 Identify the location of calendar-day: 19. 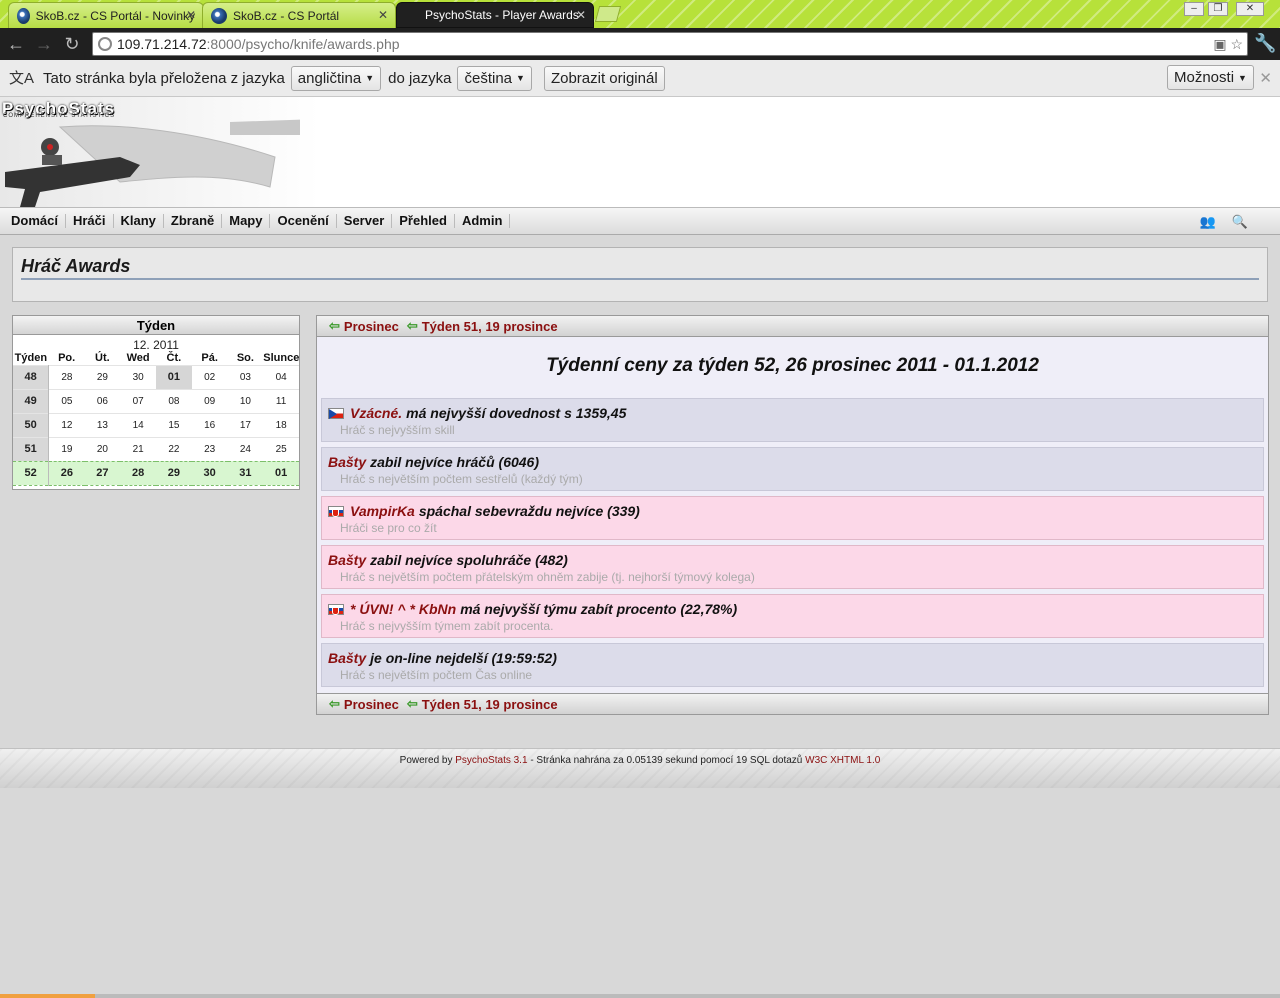
(66, 448).